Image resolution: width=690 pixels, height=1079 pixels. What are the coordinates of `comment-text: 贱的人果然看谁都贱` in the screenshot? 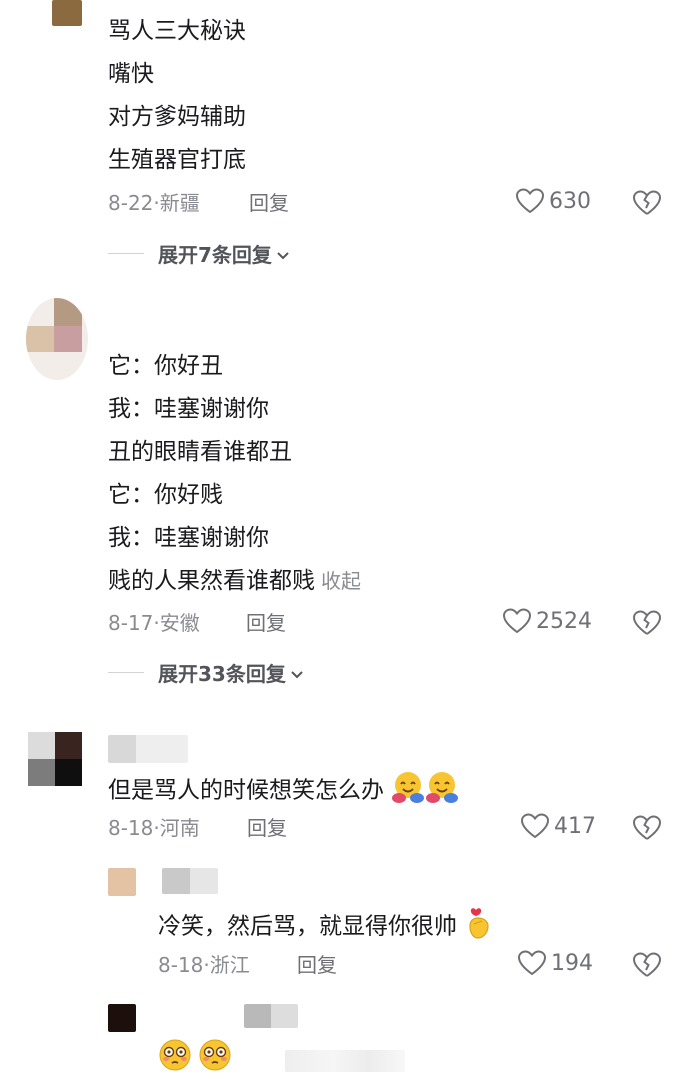 It's located at (211, 581).